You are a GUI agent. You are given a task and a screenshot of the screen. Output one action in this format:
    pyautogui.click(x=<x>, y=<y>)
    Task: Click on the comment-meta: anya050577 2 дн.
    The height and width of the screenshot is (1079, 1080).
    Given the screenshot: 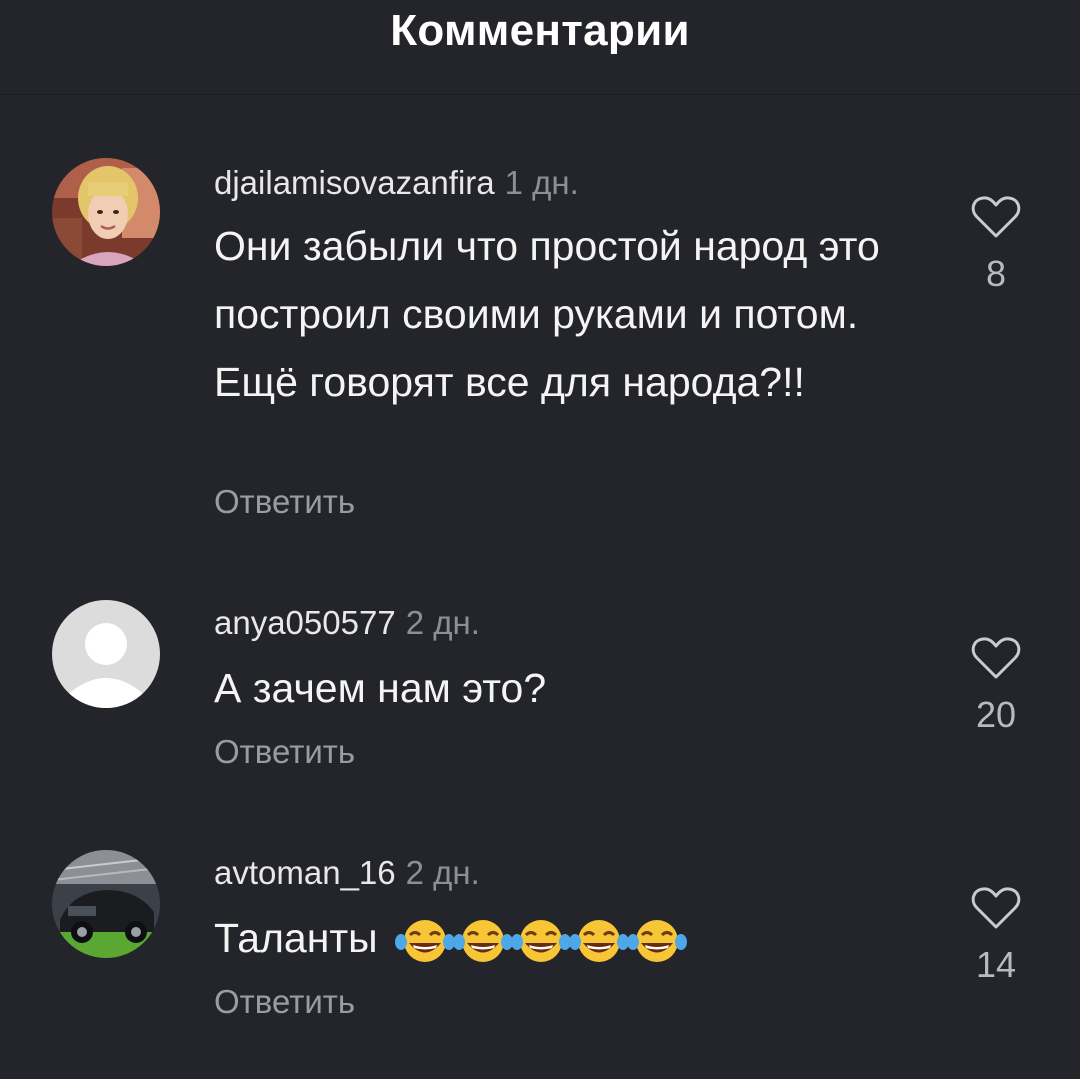 What is the action you would take?
    pyautogui.click(x=347, y=623)
    